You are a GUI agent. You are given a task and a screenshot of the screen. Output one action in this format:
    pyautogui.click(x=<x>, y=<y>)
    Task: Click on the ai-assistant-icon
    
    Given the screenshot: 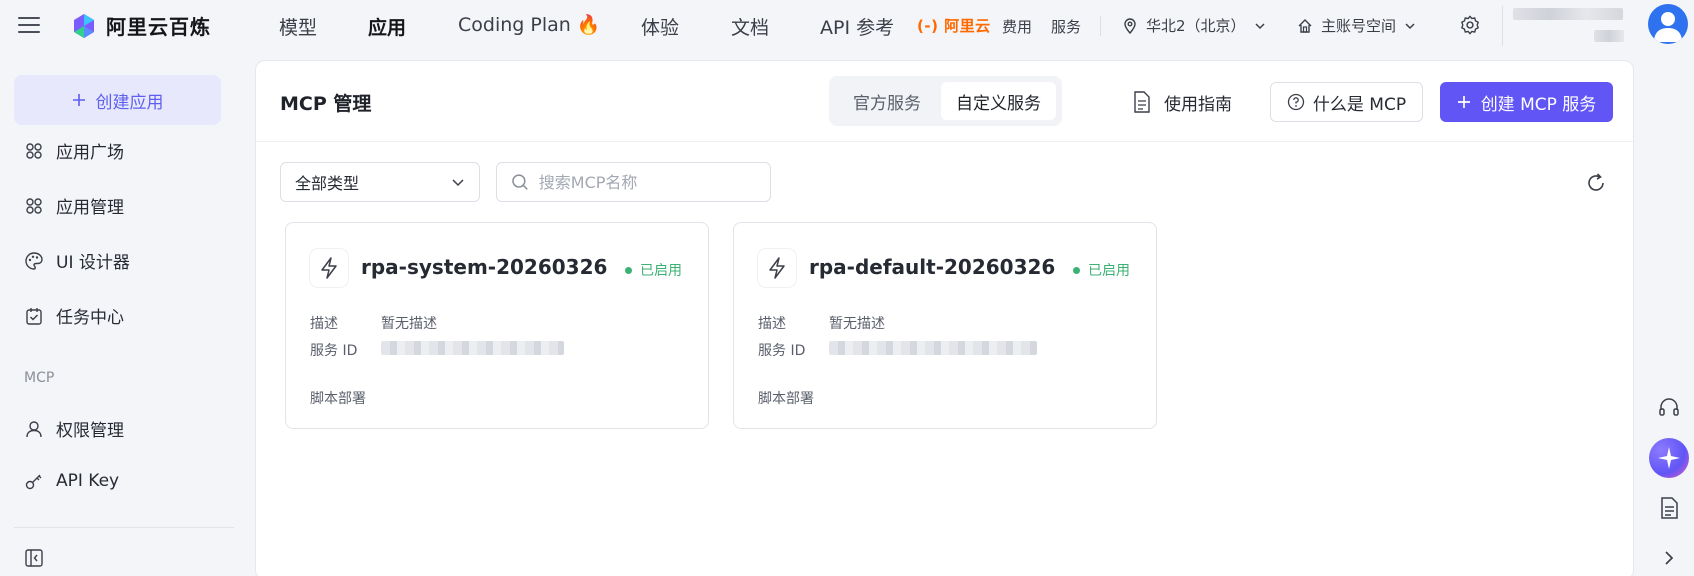 What is the action you would take?
    pyautogui.click(x=1669, y=458)
    